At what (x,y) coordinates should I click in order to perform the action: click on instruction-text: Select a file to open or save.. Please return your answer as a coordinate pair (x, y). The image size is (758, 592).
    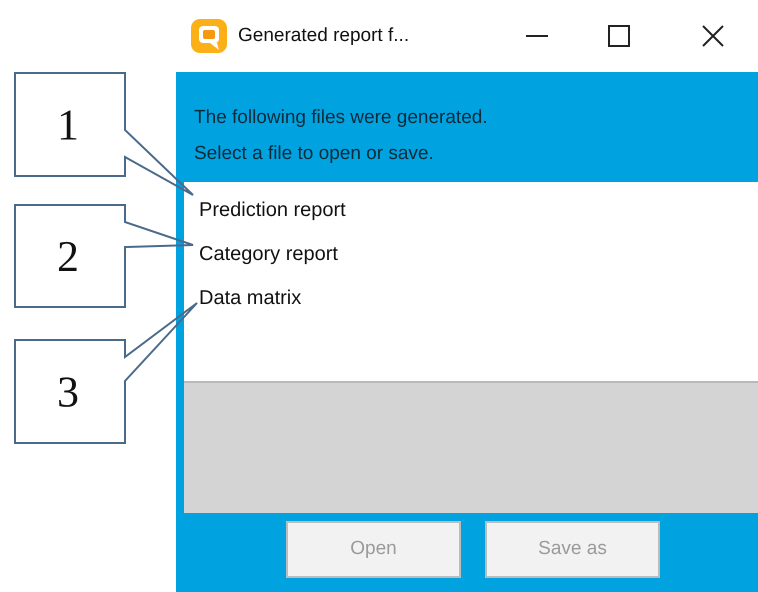
    Looking at the image, I should click on (314, 154).